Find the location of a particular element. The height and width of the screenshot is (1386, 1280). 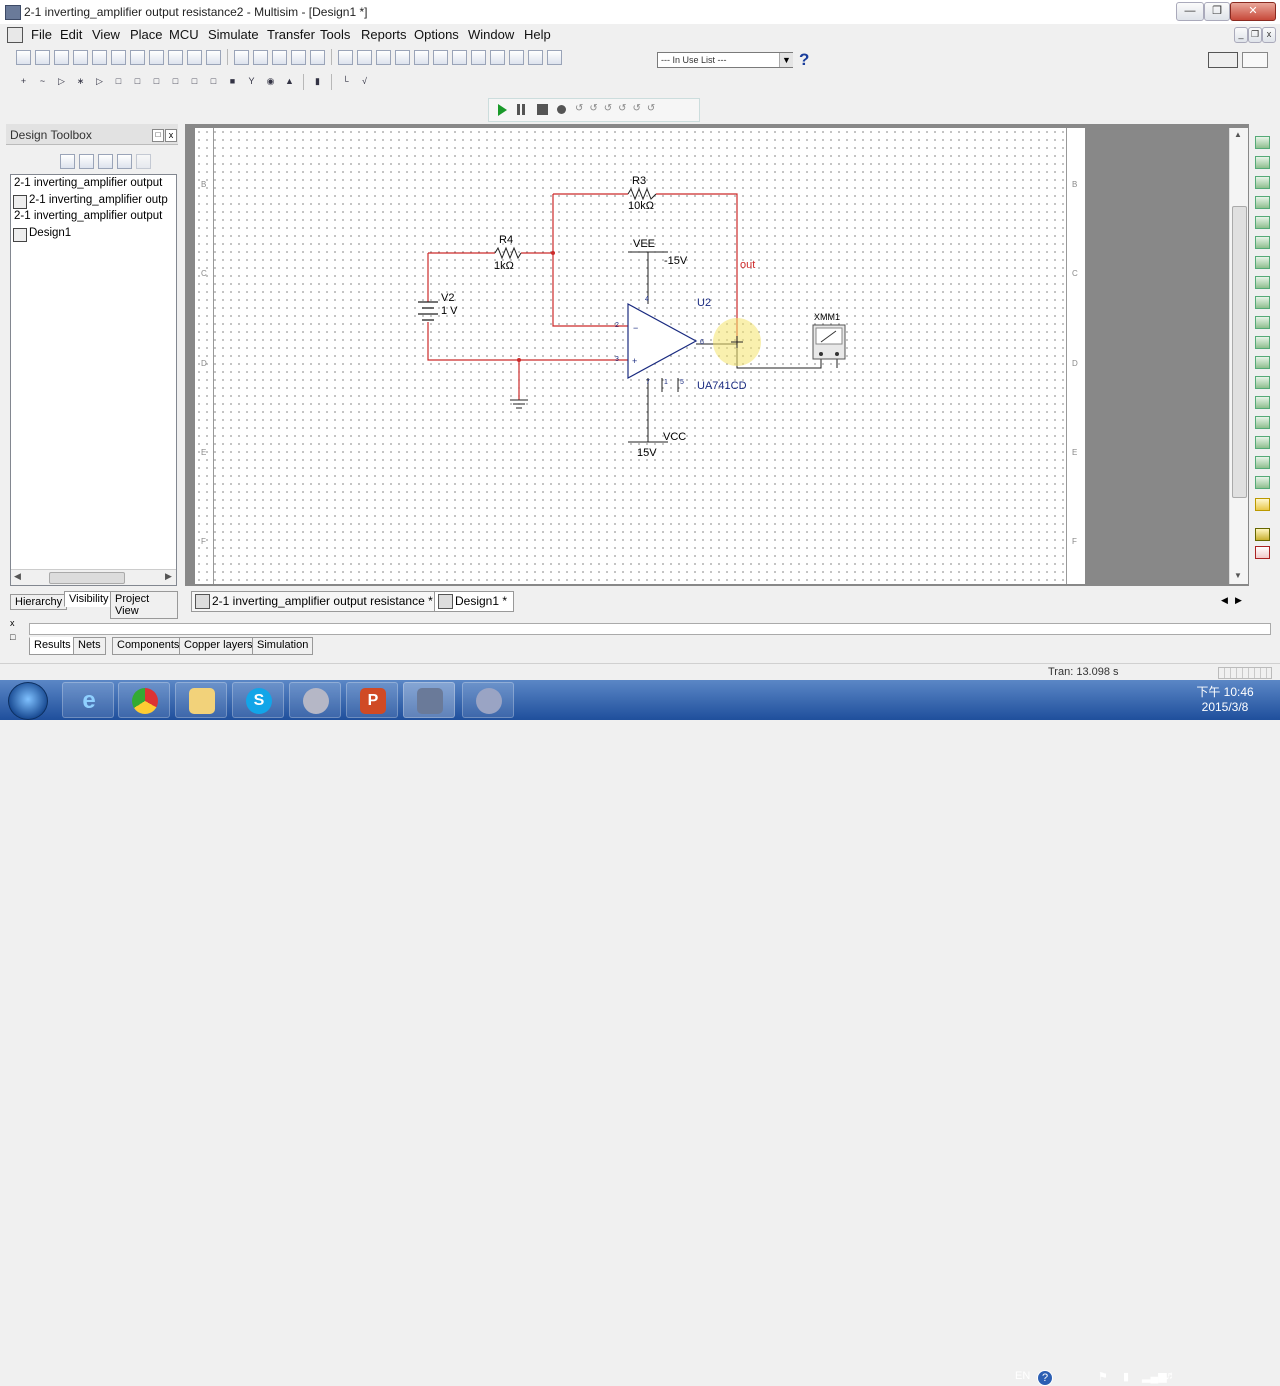

pin-icon: □ is located at coordinates (12, 637).